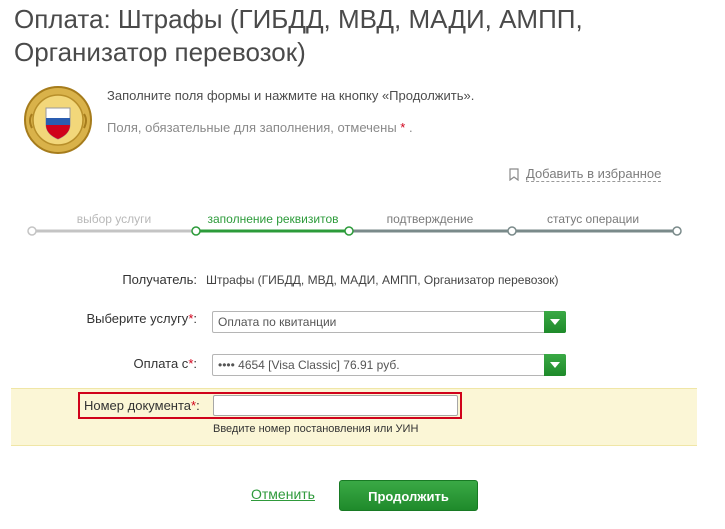  Describe the element at coordinates (410, 127) in the screenshot. I see `required-note-end: .` at that location.